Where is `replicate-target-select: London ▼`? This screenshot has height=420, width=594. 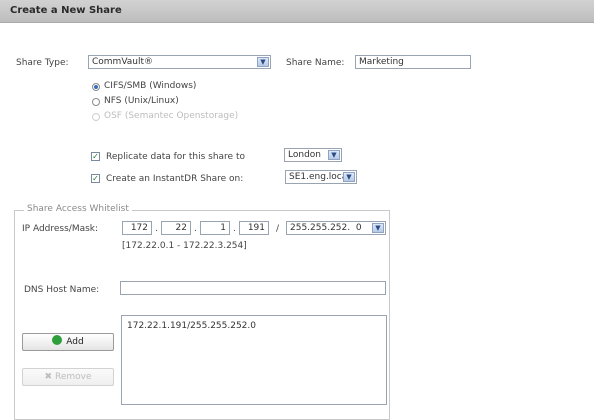
replicate-target-select: London ▼ is located at coordinates (313, 155).